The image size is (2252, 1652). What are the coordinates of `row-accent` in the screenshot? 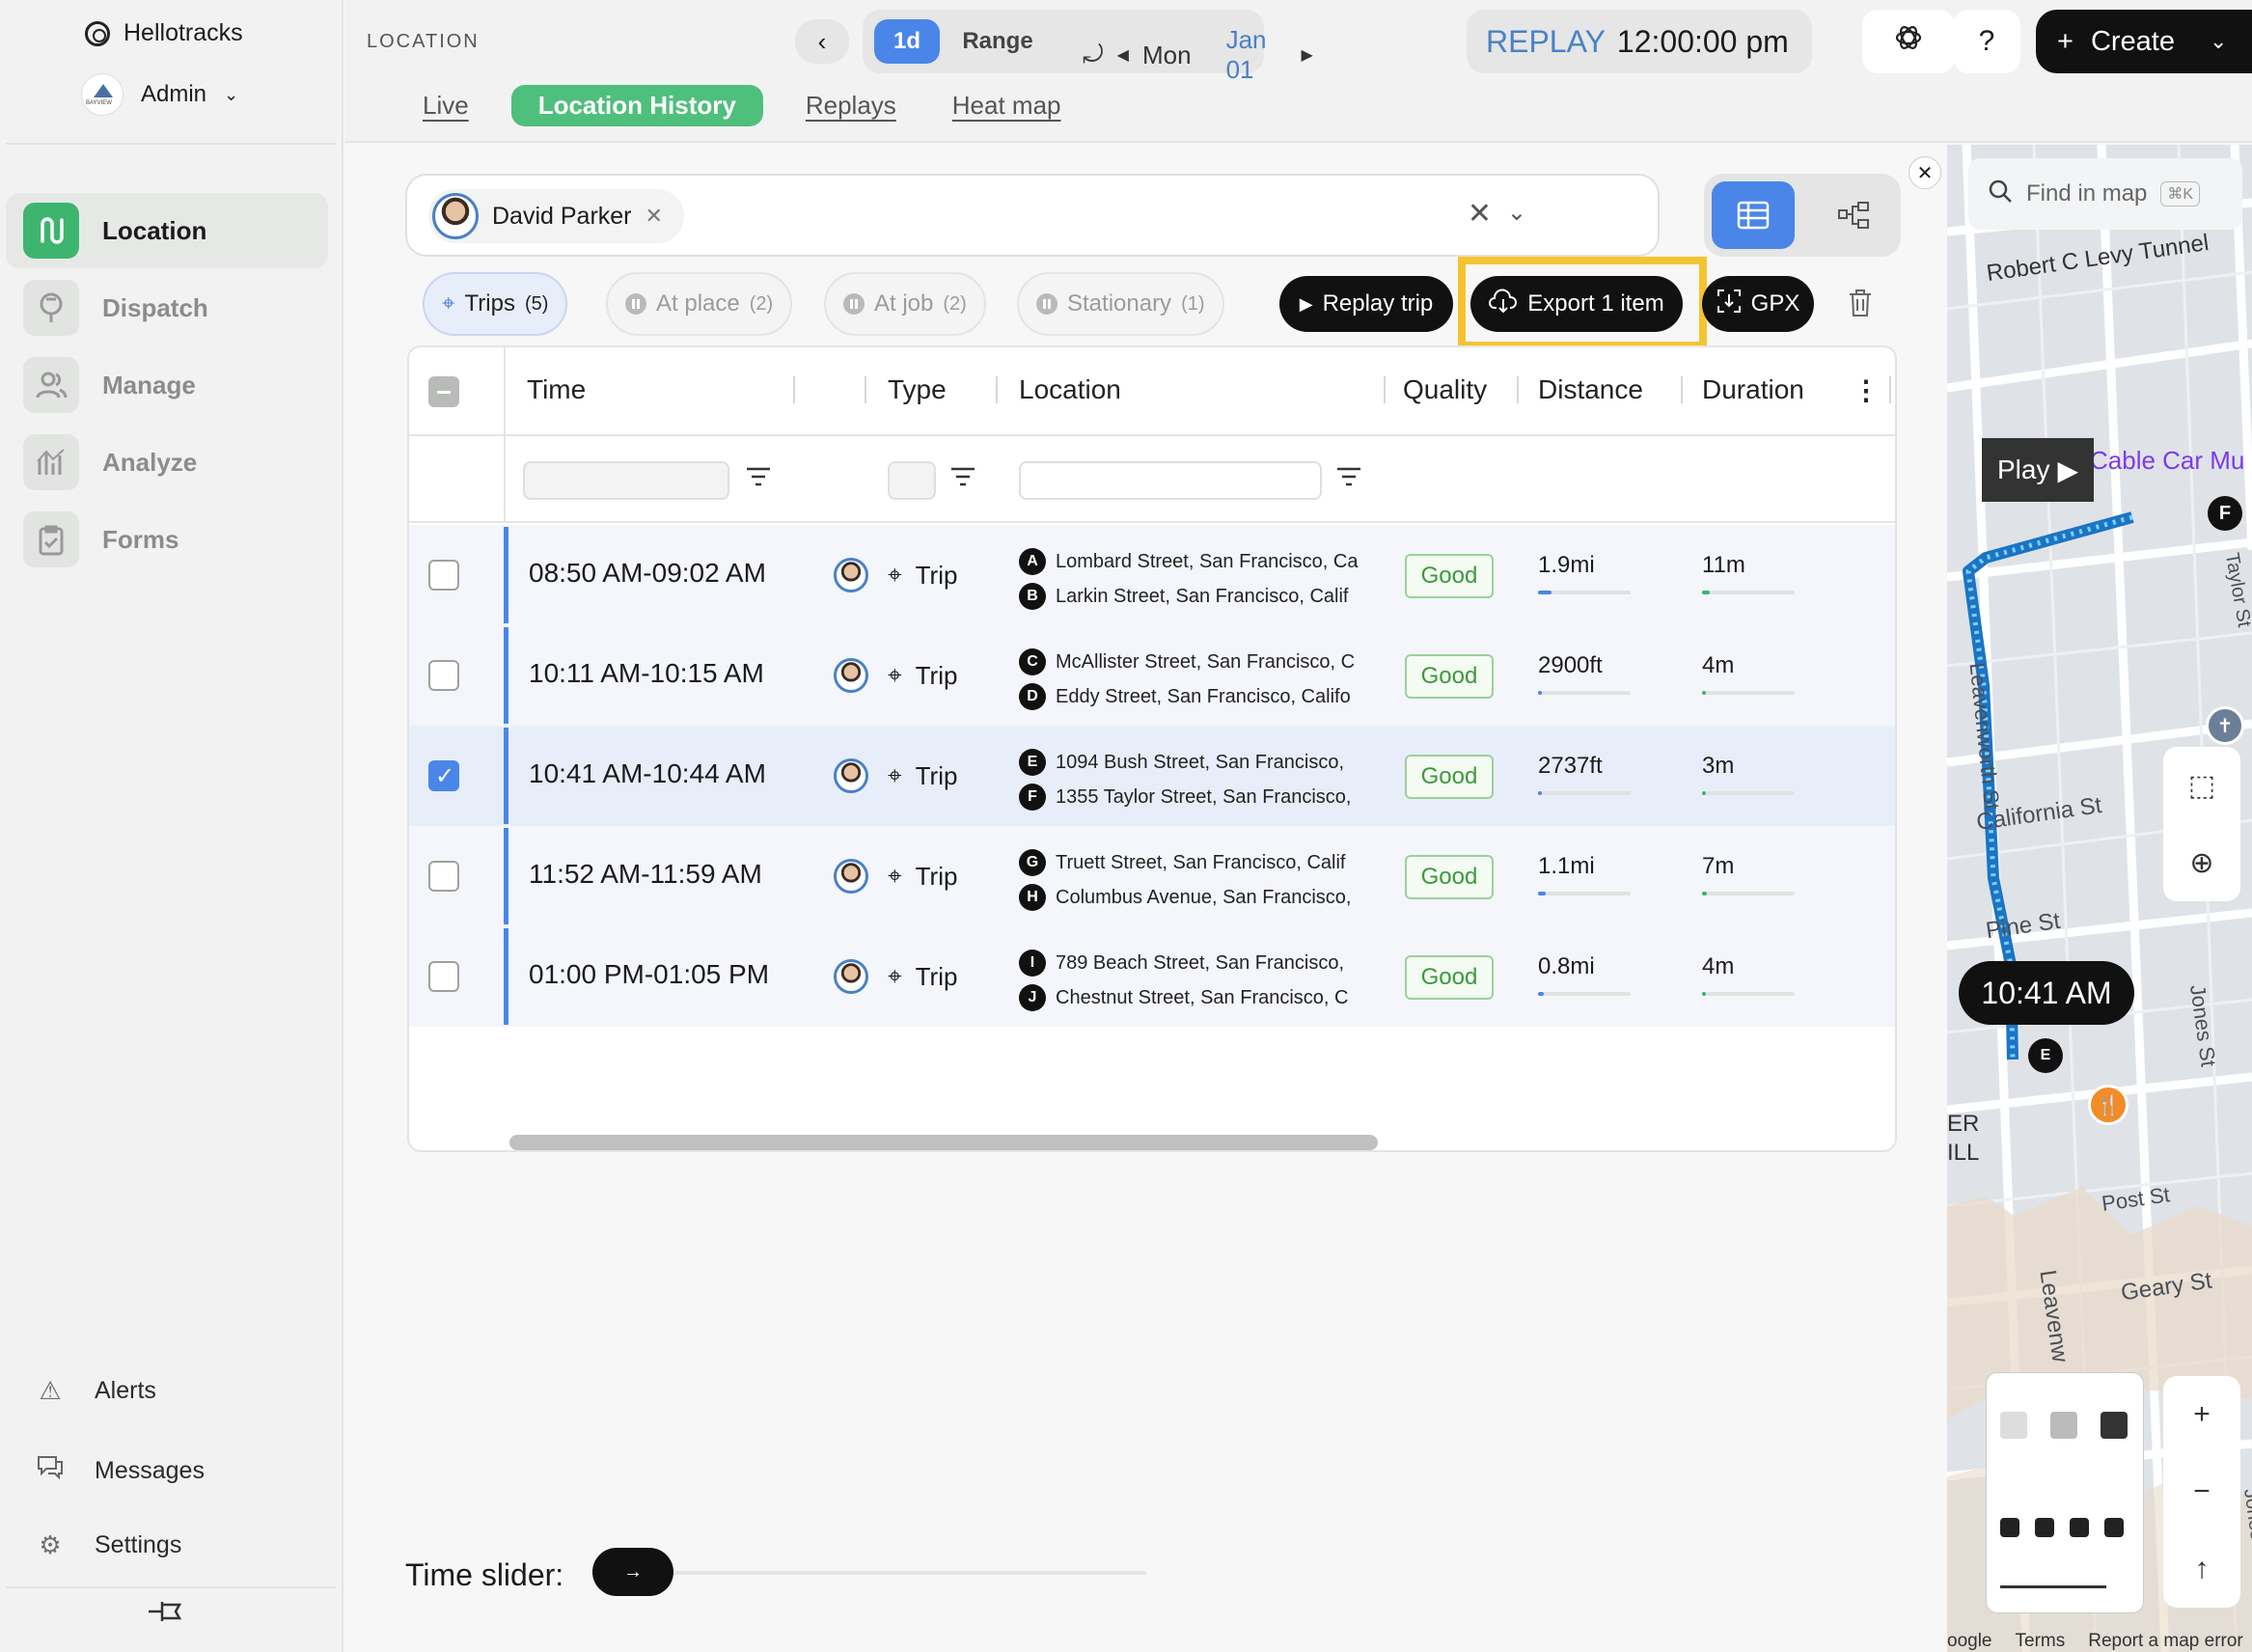 It's located at (506, 976).